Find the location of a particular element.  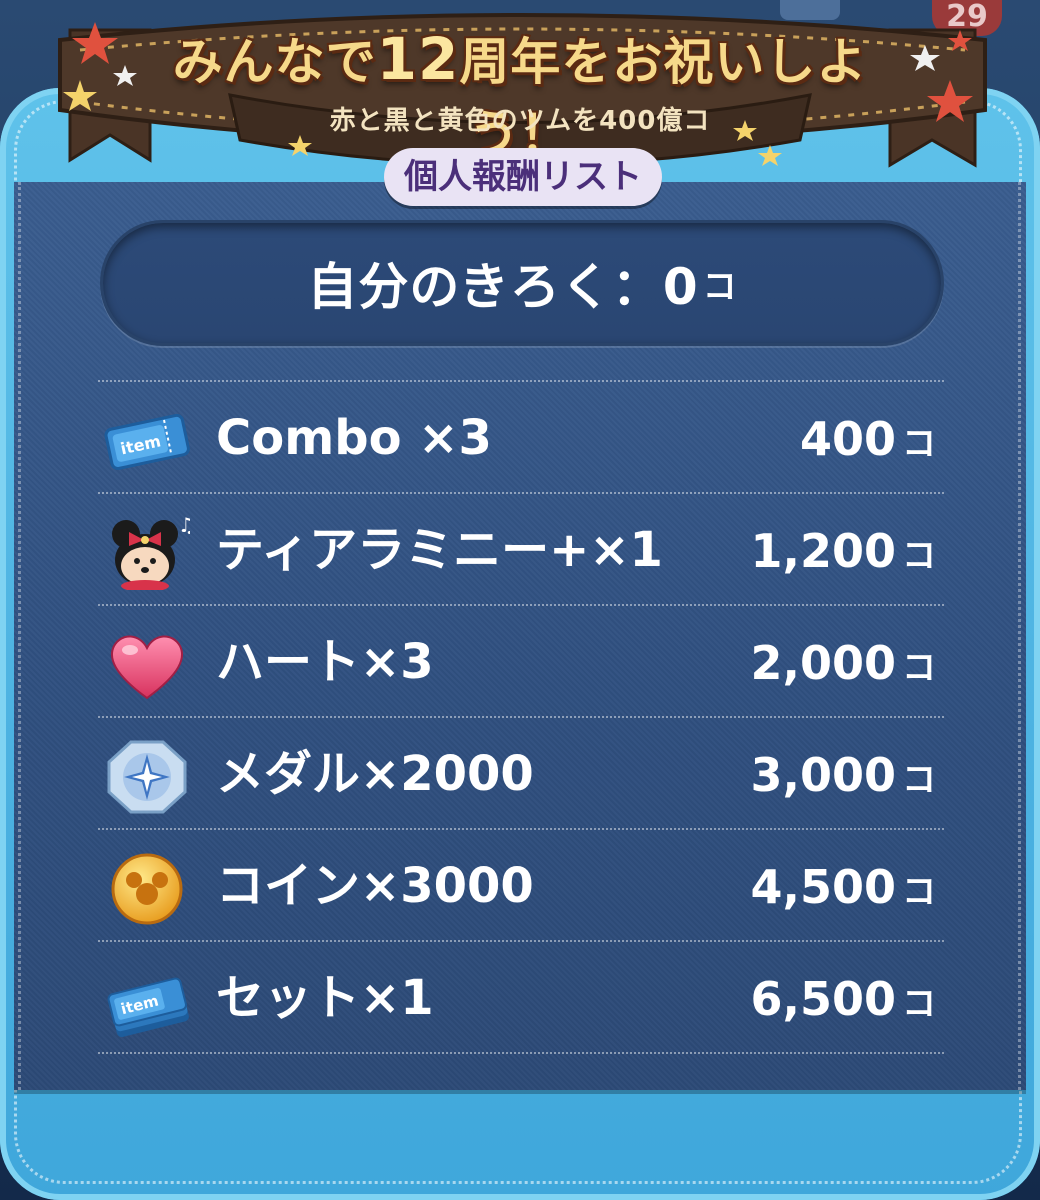

reward-label: セット×1 is located at coordinates (325, 998).